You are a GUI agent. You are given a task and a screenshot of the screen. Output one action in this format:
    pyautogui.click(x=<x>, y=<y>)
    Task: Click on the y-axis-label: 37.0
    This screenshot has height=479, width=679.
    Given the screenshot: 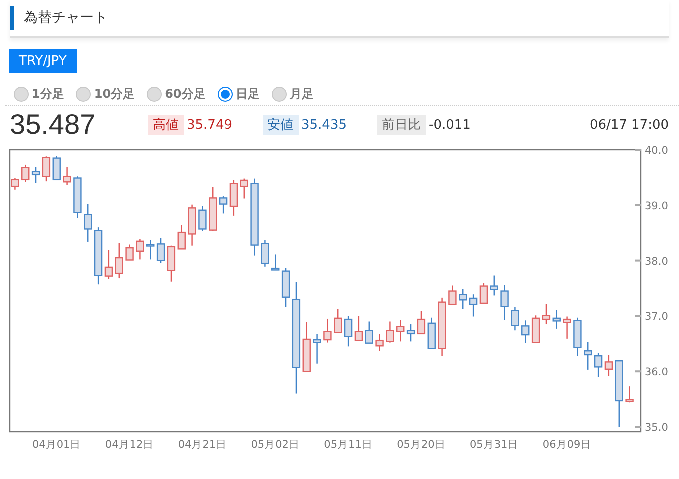 What is the action you would take?
    pyautogui.click(x=656, y=317)
    